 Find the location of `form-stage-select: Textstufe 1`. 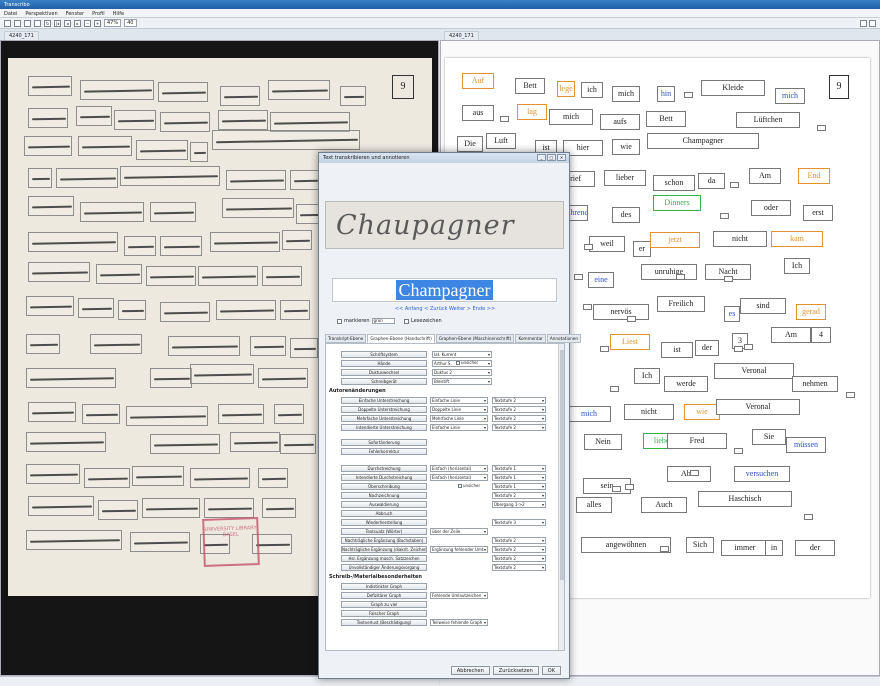

form-stage-select: Textstufe 1 is located at coordinates (519, 477).